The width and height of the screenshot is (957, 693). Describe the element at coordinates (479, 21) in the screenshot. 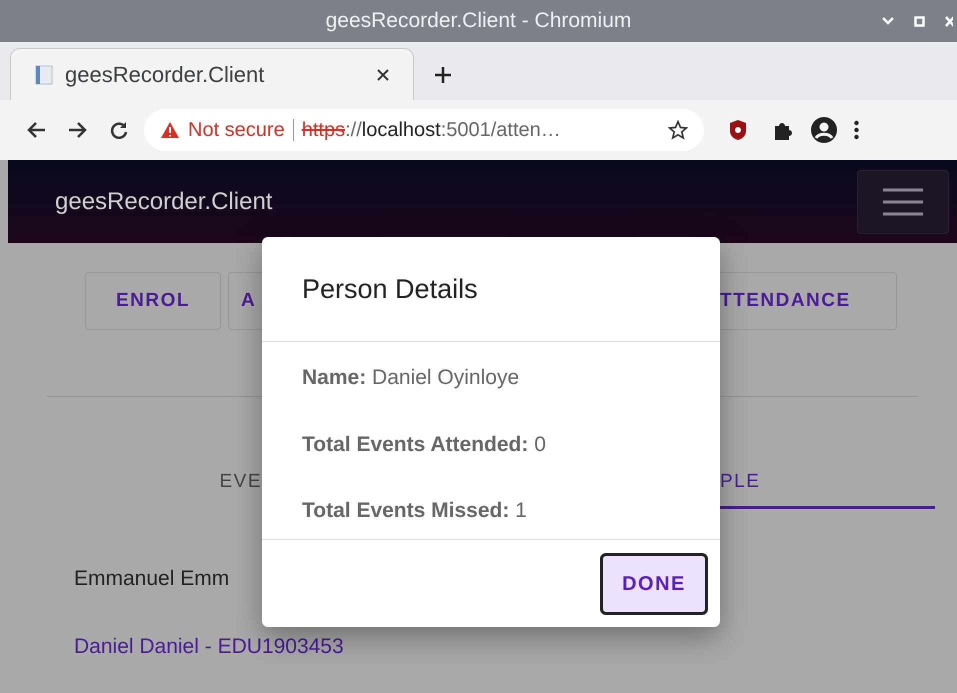

I see `window-title: geesRecorder.Client - Chromium` at that location.